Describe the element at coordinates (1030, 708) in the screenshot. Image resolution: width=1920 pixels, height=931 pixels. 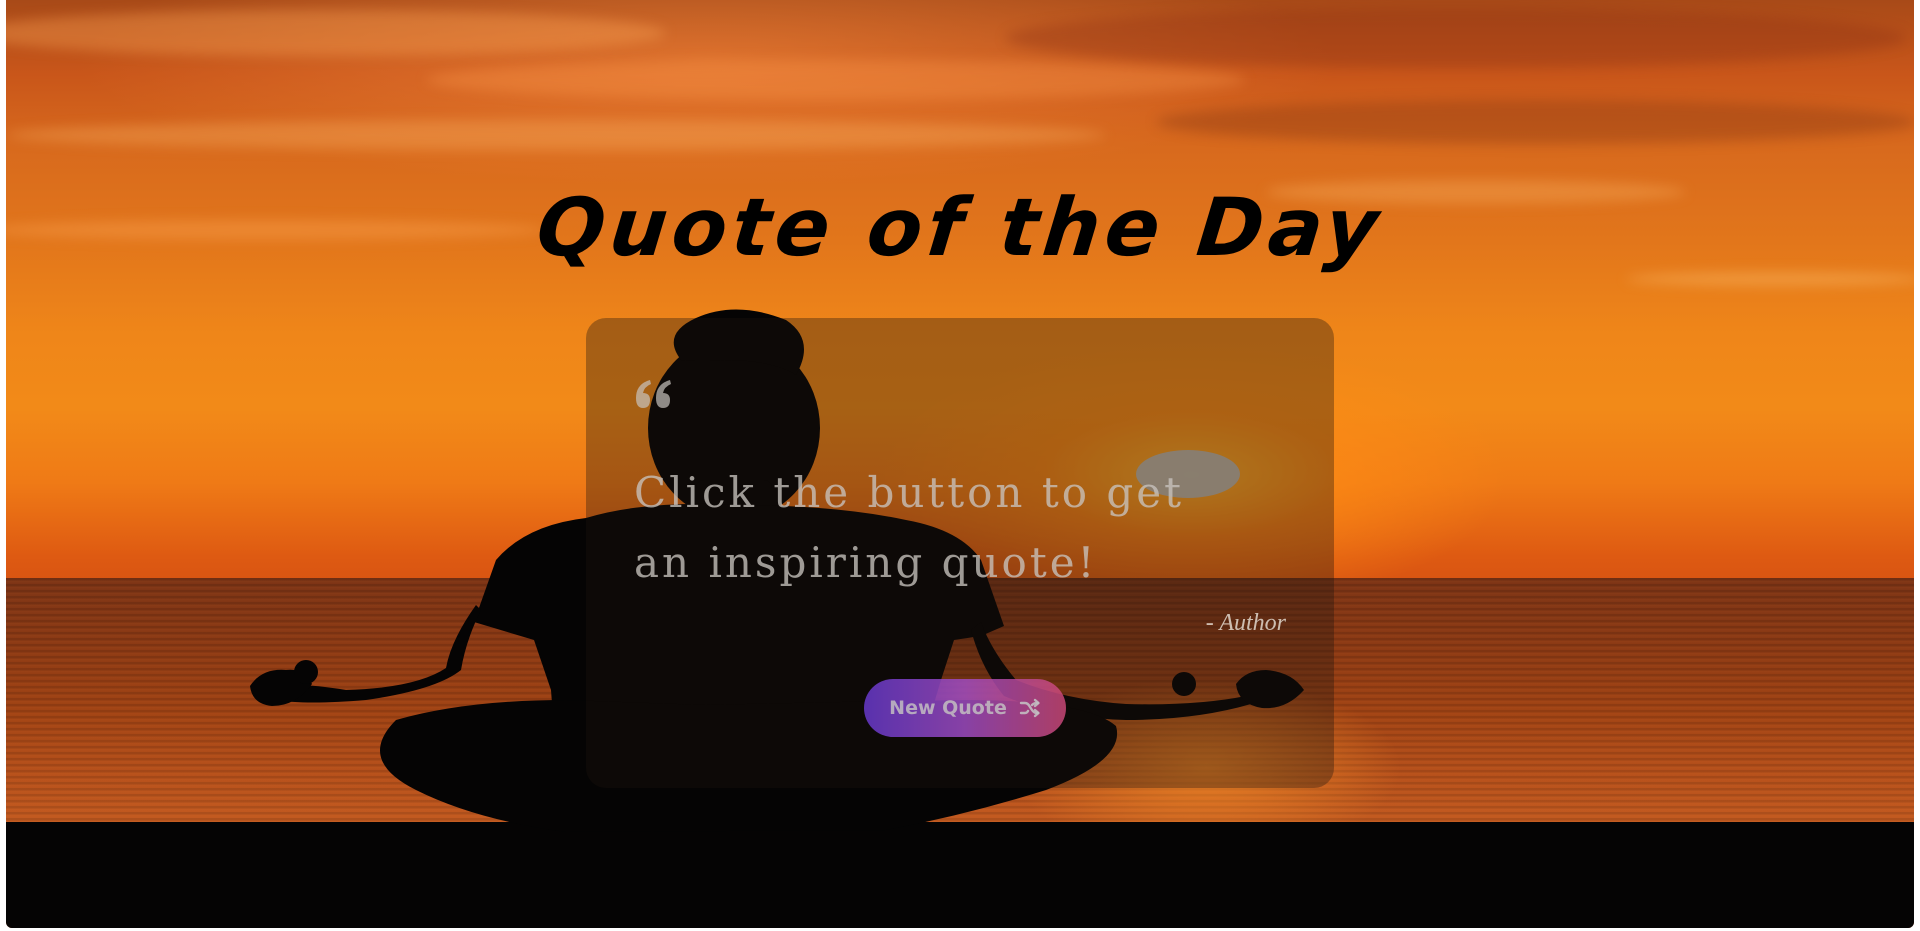
I see `shuffle-icon` at that location.